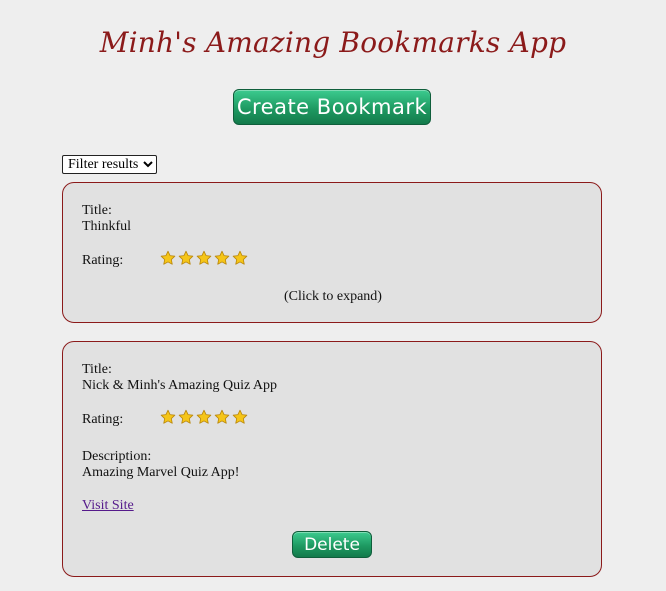  Describe the element at coordinates (333, 297) in the screenshot. I see `expand-hint: (Click to expand)` at that location.